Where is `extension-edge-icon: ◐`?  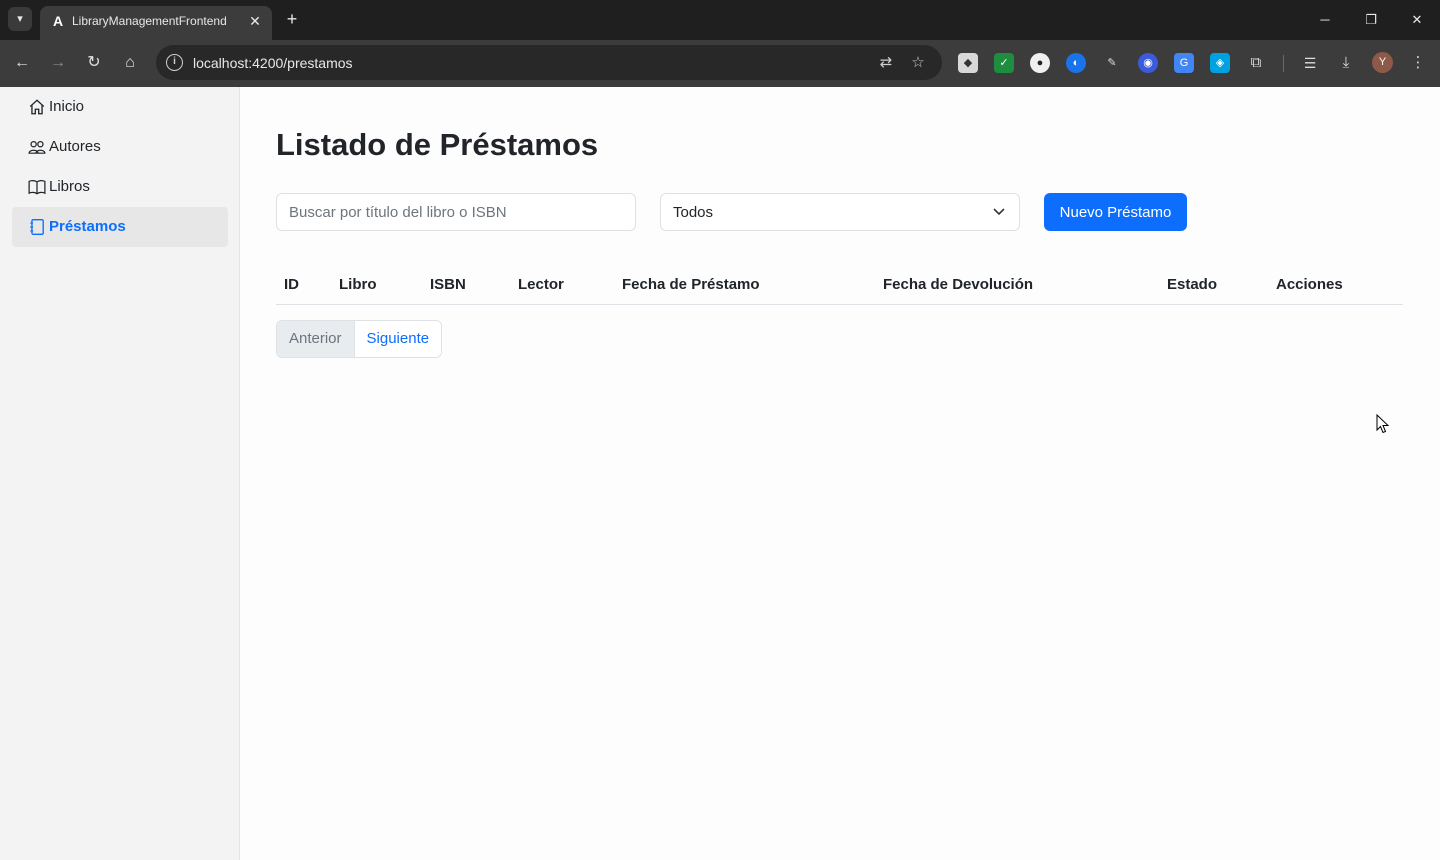 extension-edge-icon: ◐ is located at coordinates (1076, 63).